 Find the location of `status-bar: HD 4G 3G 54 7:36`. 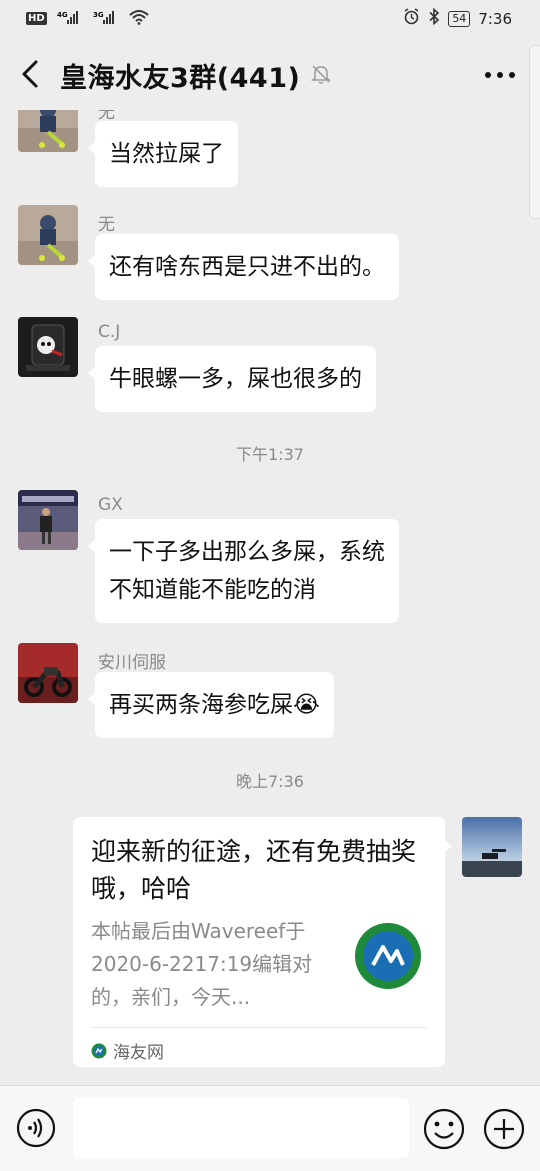

status-bar: HD 4G 3G 54 7:36 is located at coordinates (270, 19).